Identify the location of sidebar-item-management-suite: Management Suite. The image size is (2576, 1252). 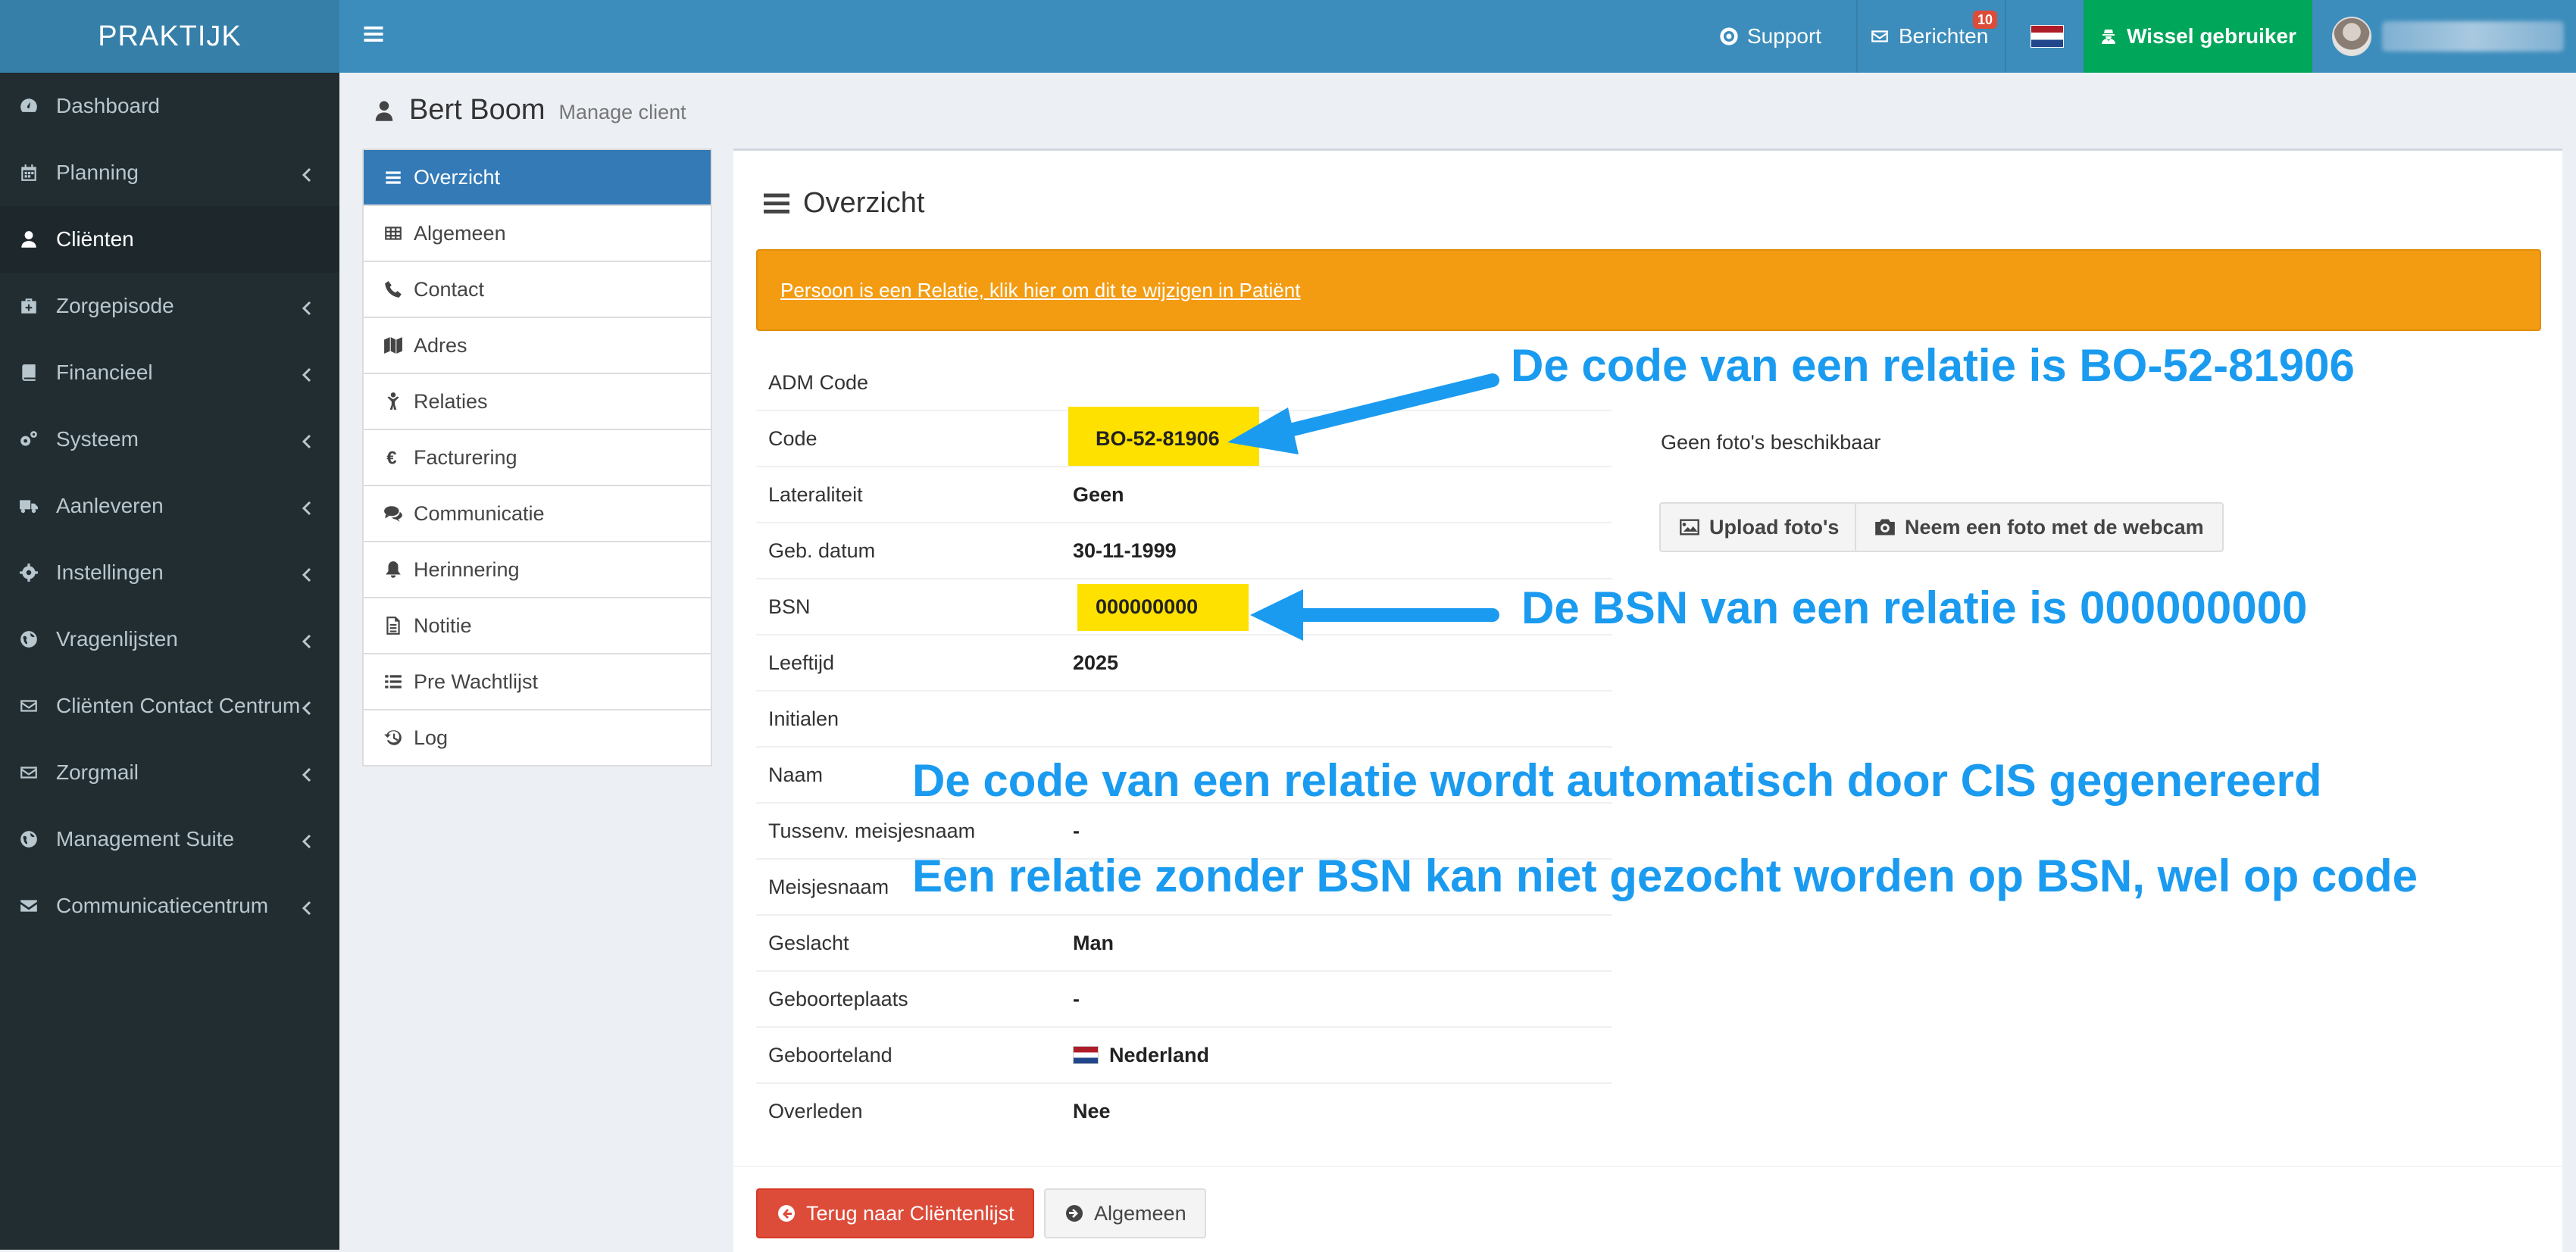
(169, 839).